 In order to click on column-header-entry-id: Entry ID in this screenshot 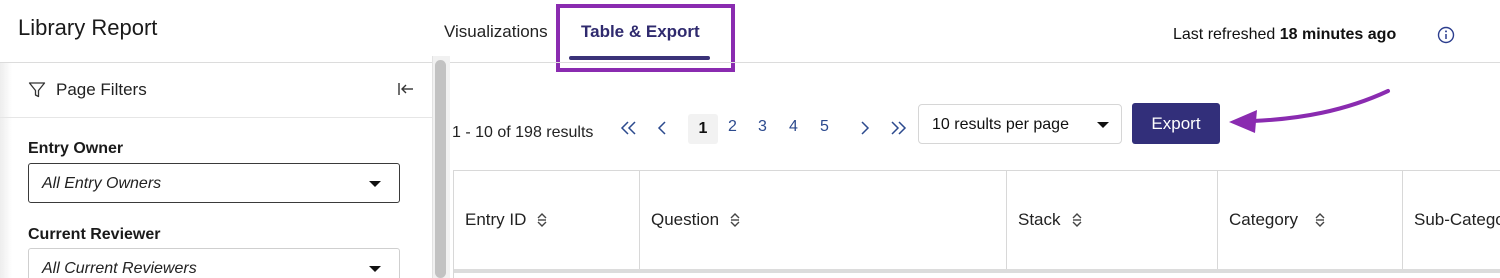, I will do `click(547, 220)`.